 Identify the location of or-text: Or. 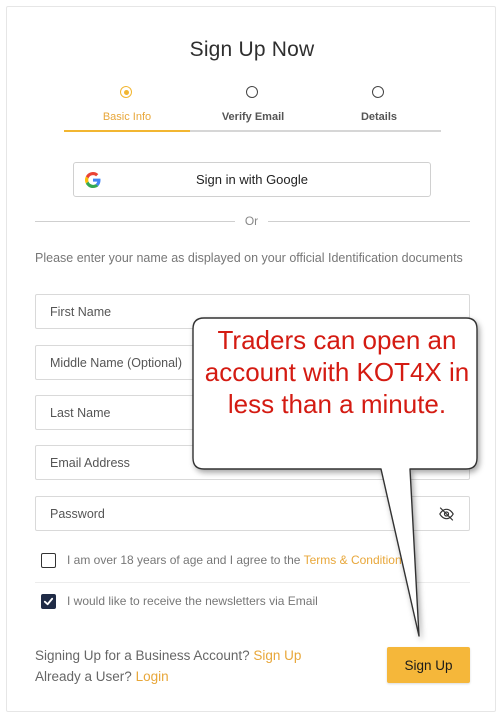
(251, 221).